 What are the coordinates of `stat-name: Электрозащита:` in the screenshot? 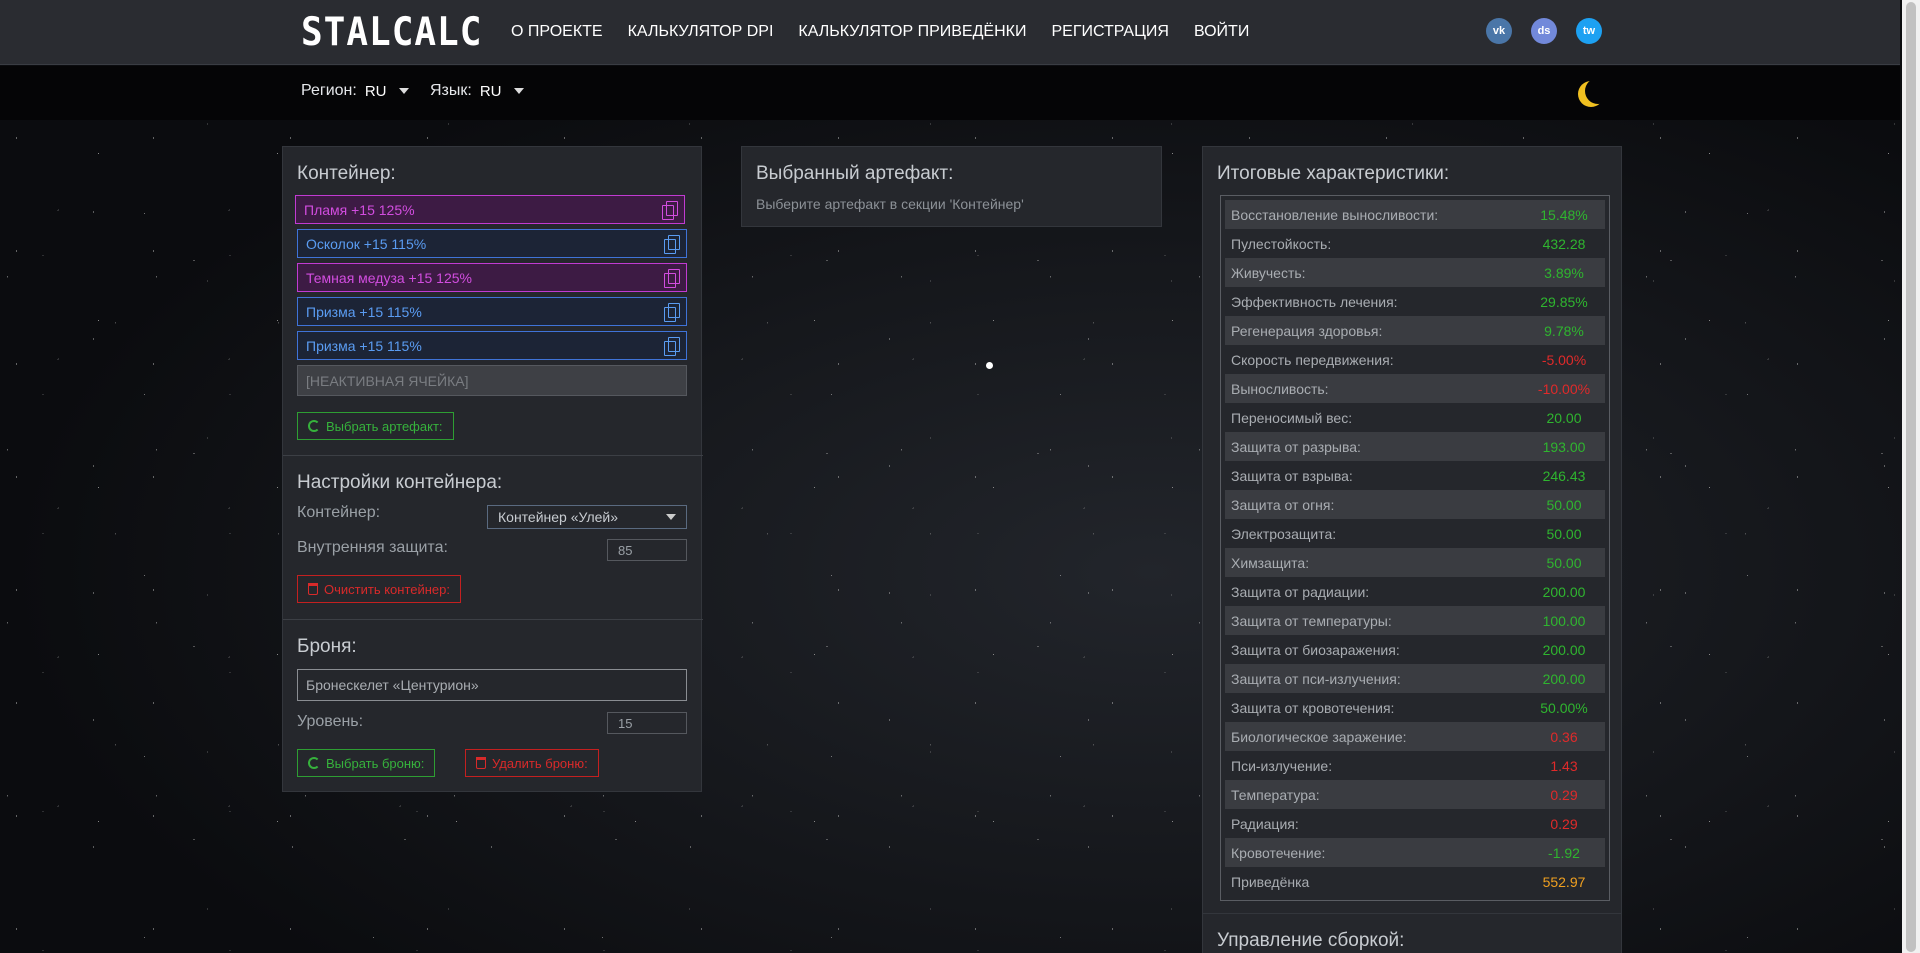 It's located at (1284, 533).